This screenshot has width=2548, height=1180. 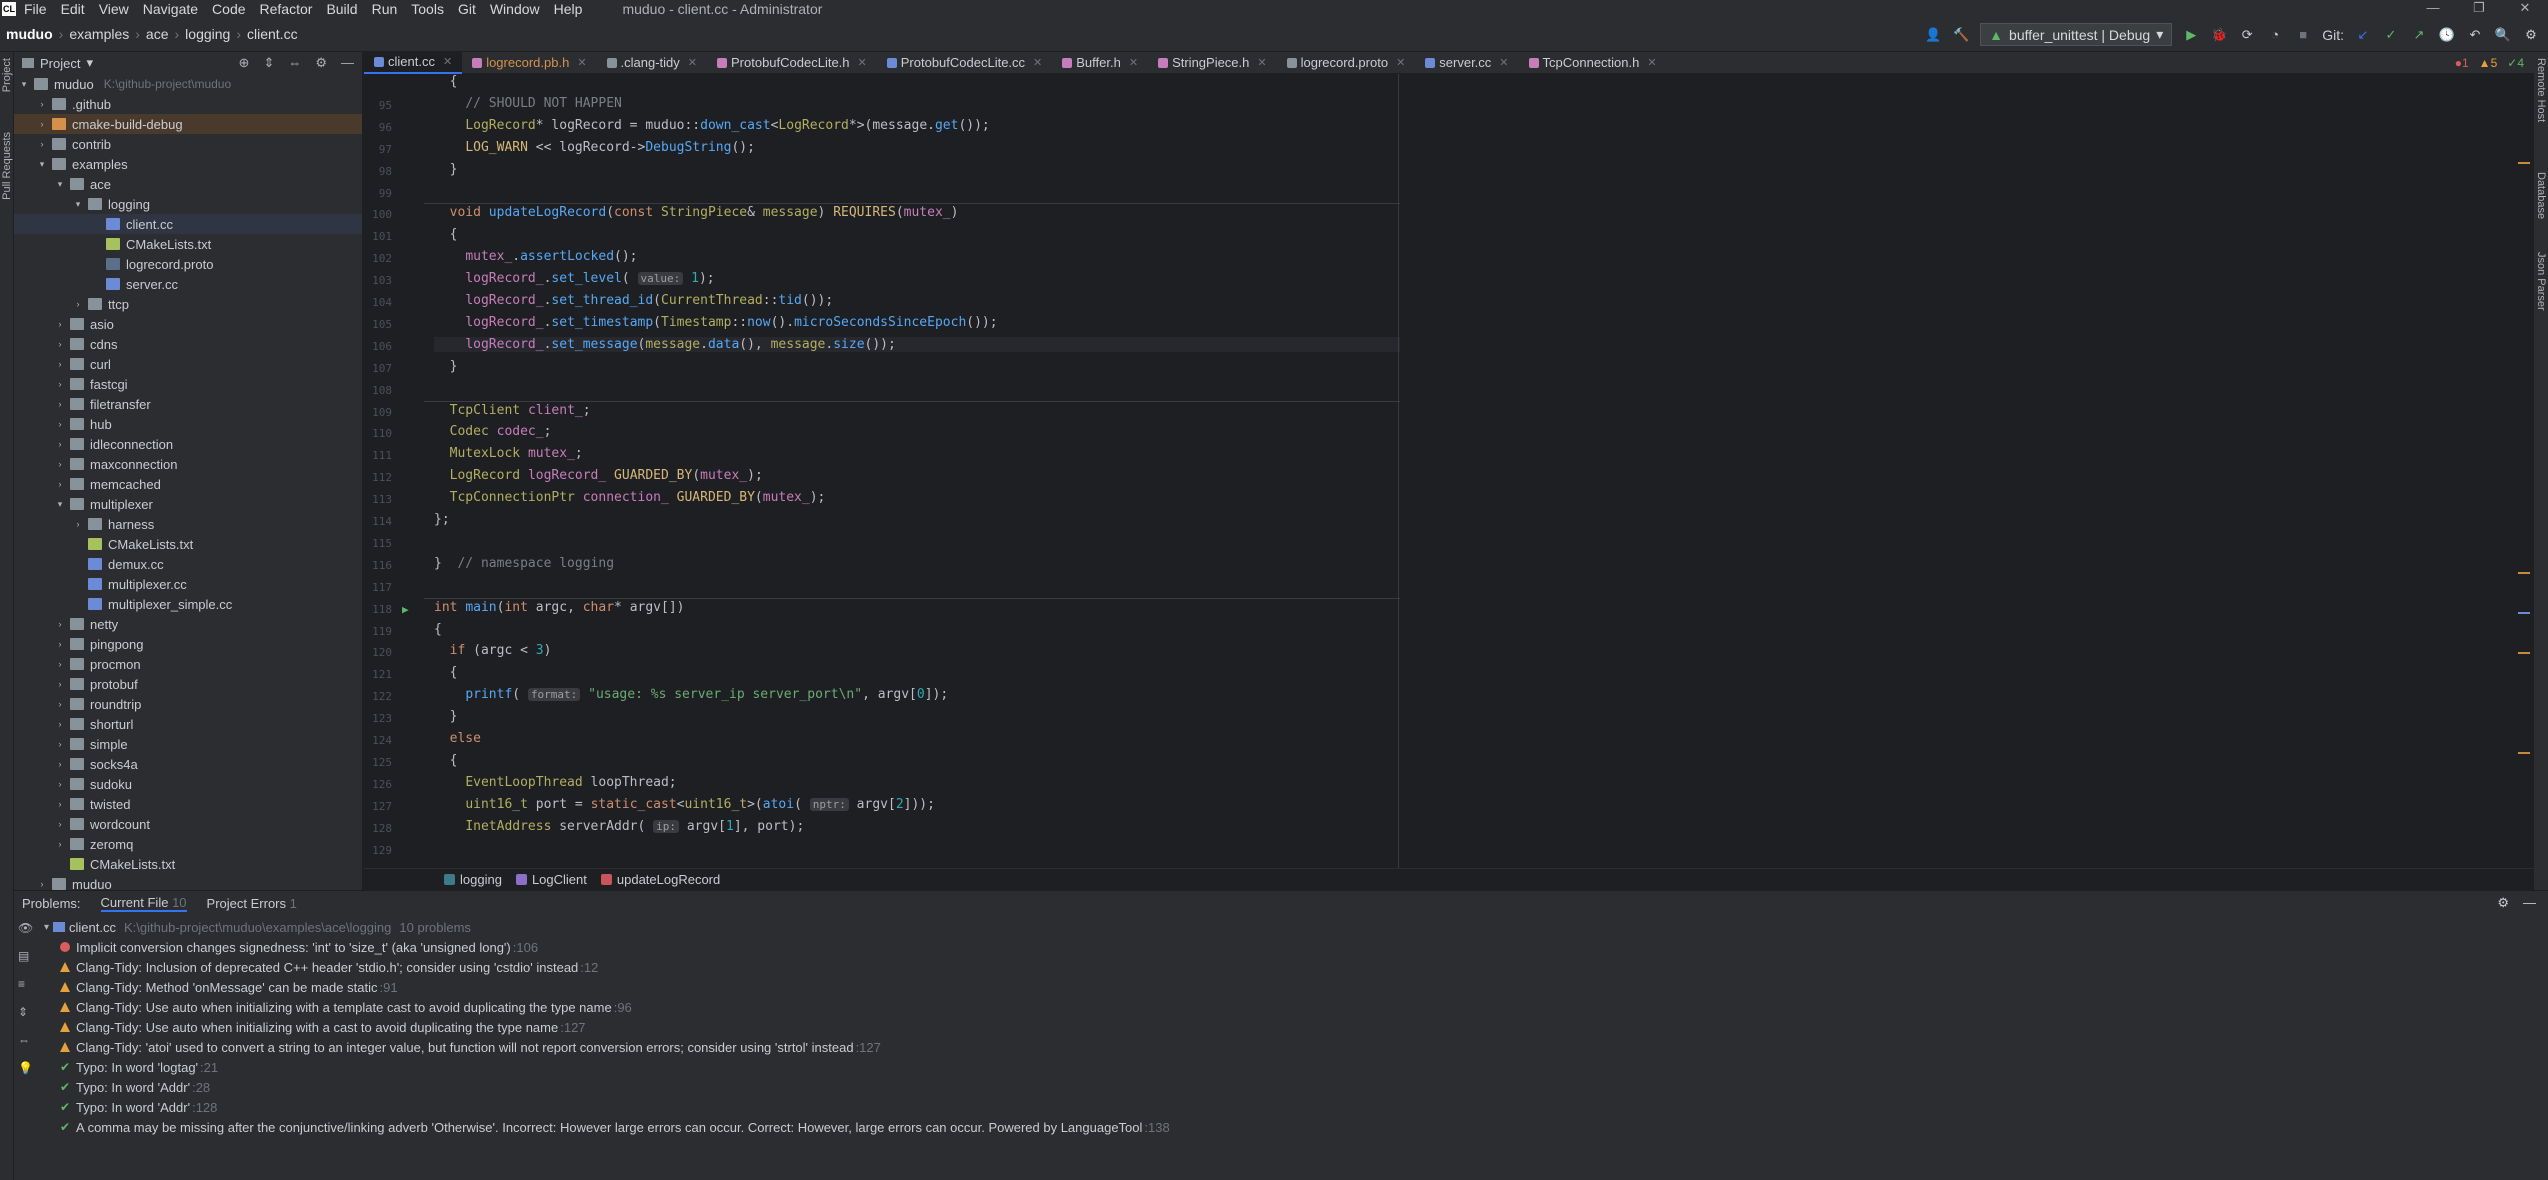 I want to click on tree-item: › wordcount, so click(x=188, y=824).